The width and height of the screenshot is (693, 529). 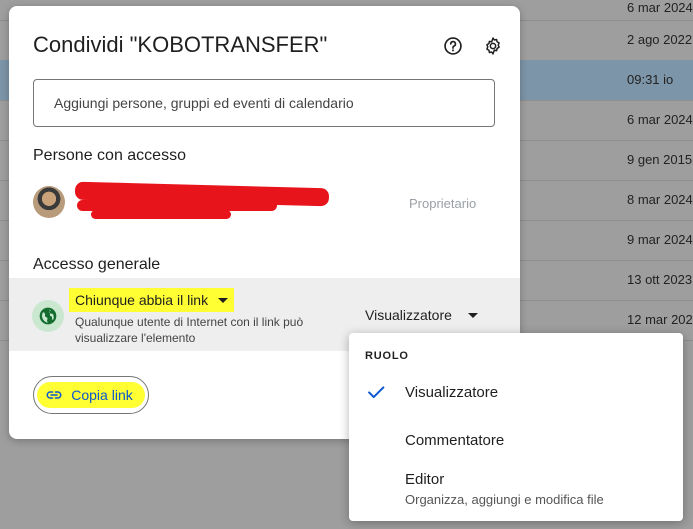 What do you see at coordinates (180, 44) in the screenshot?
I see `dialog-title: Condividi "KOBOTRANSFER"` at bounding box center [180, 44].